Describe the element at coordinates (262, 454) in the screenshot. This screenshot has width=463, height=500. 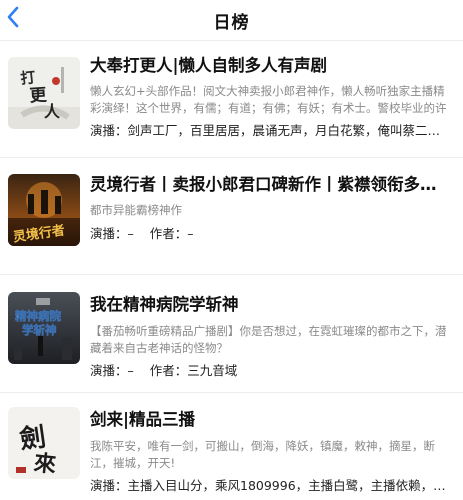
I see `item-description: 我陈平安，唯有一剑，可搬山，倒海，降妖，镇魔，敕神，摘星，断江，摧城，开天!` at that location.